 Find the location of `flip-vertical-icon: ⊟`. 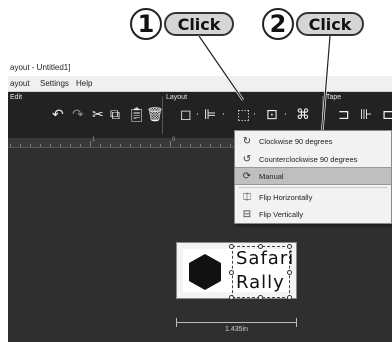

flip-vertical-icon: ⊟ is located at coordinates (247, 214).